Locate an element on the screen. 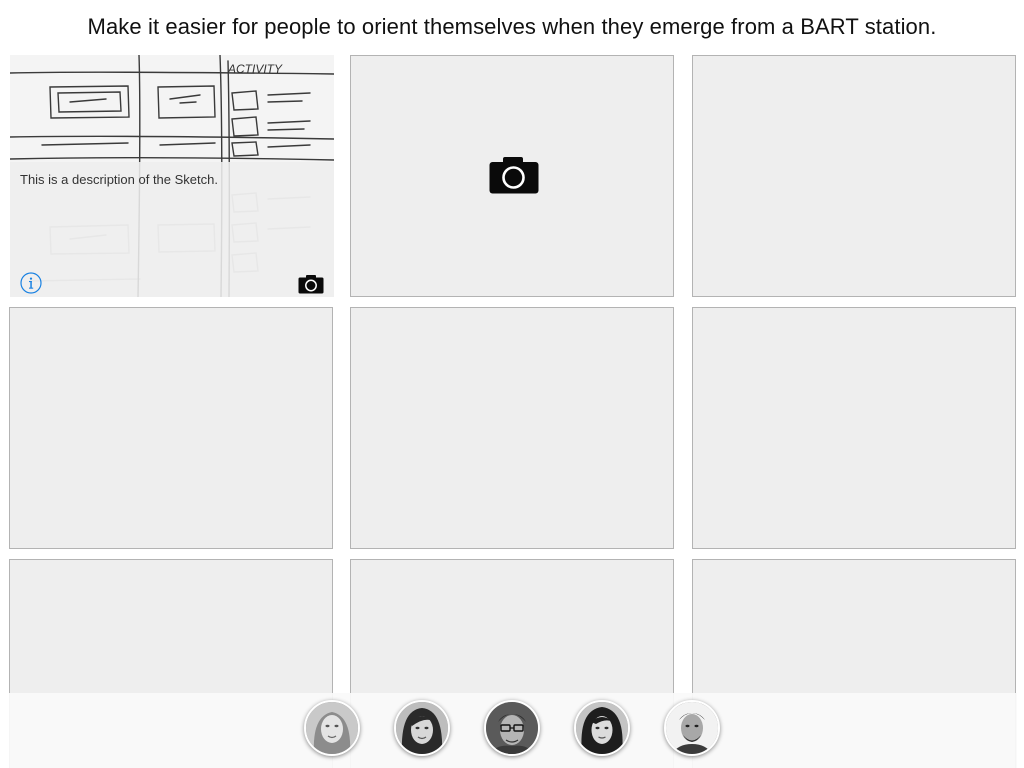  info-icon is located at coordinates (31, 283).